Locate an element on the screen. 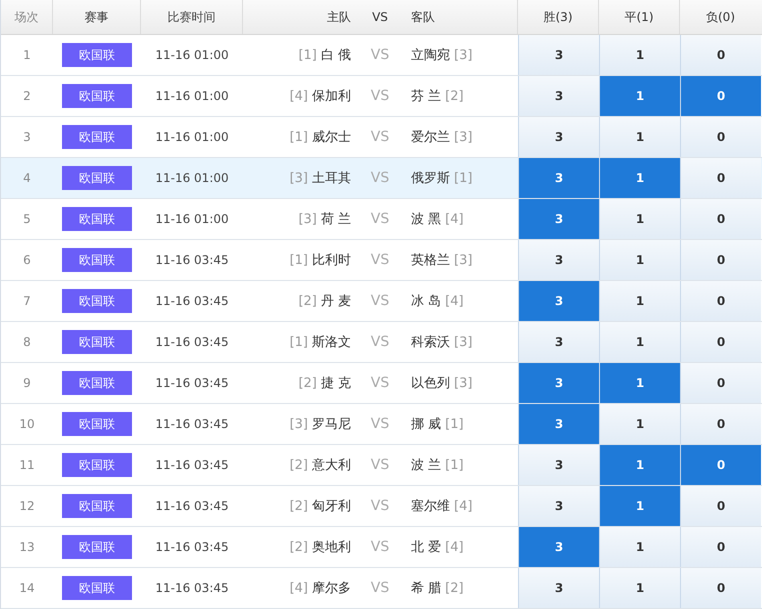 This screenshot has height=609, width=762. home-team: 奥地利 is located at coordinates (331, 547).